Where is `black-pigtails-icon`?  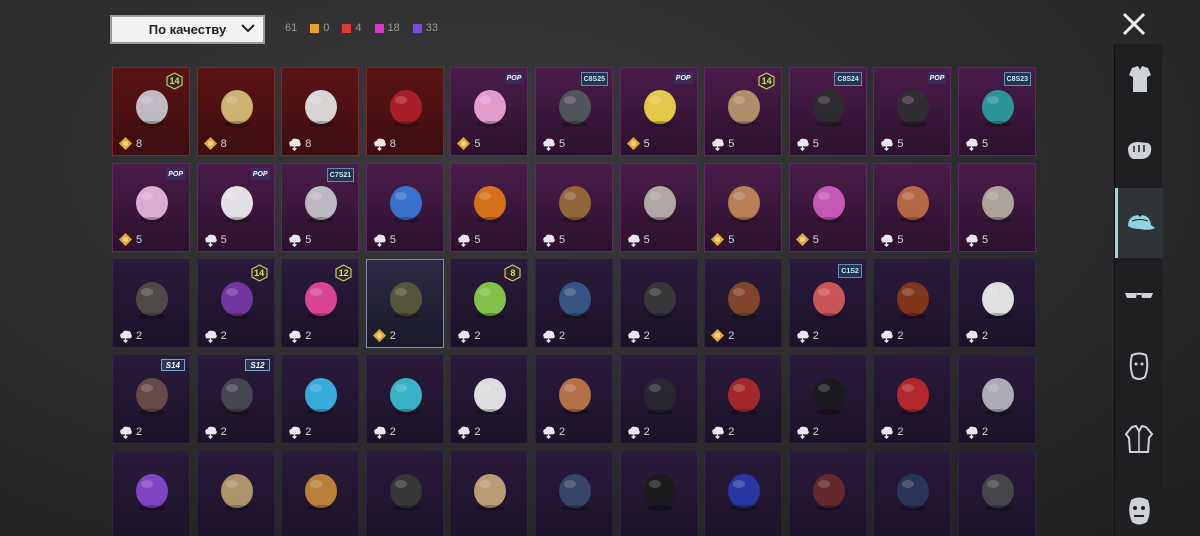
black-pigtails-icon is located at coordinates (913, 108).